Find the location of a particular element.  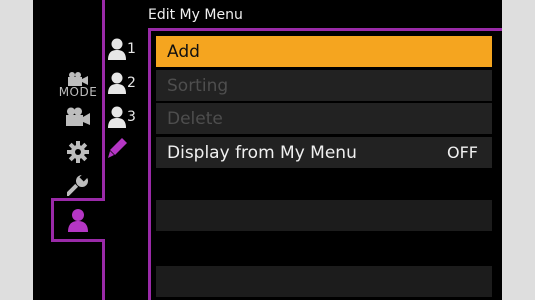

mode-label: MODE is located at coordinates (78, 92).